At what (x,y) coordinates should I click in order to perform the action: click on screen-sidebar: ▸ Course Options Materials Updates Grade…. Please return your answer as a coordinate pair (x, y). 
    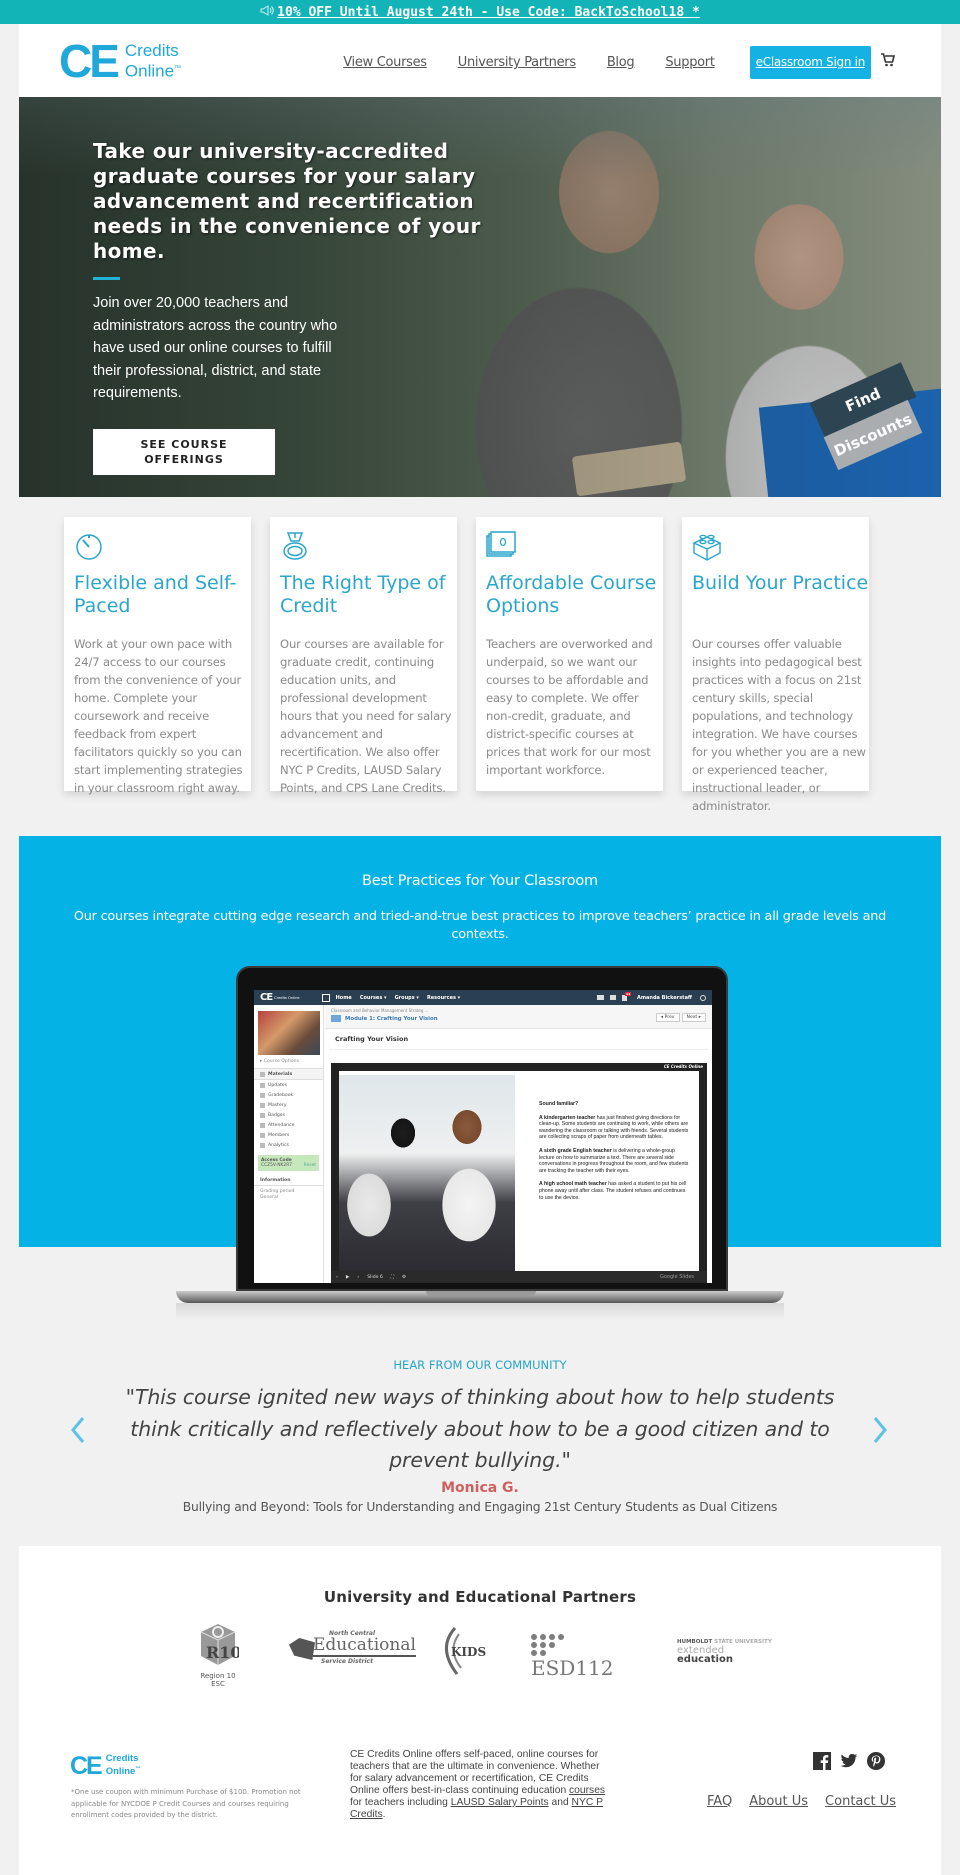
    Looking at the image, I should click on (289, 1144).